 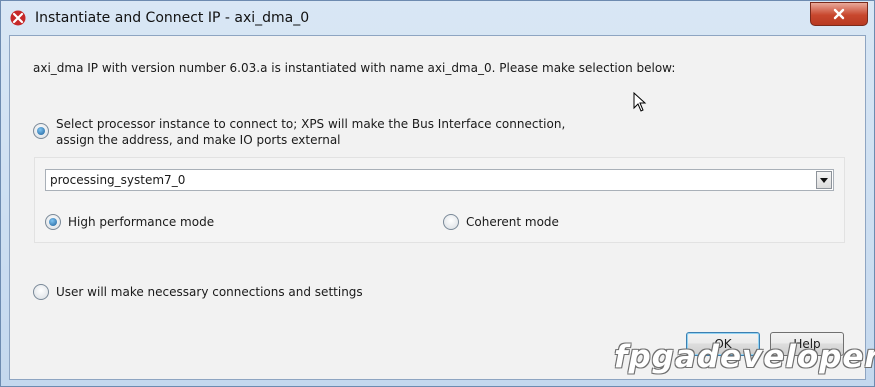 I want to click on chevron-down-icon, so click(x=824, y=180).